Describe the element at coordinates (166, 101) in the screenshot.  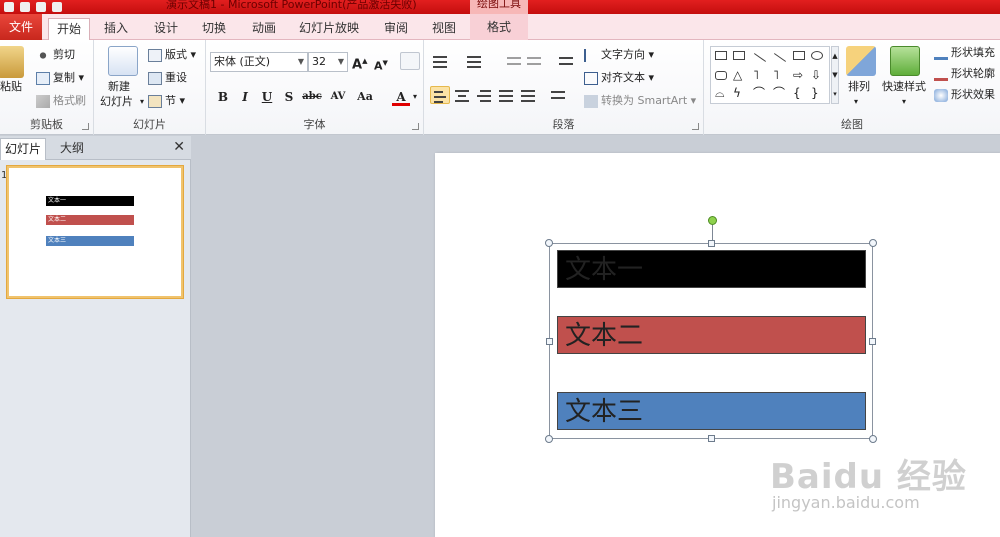
I see `section-button: 节 ▾` at that location.